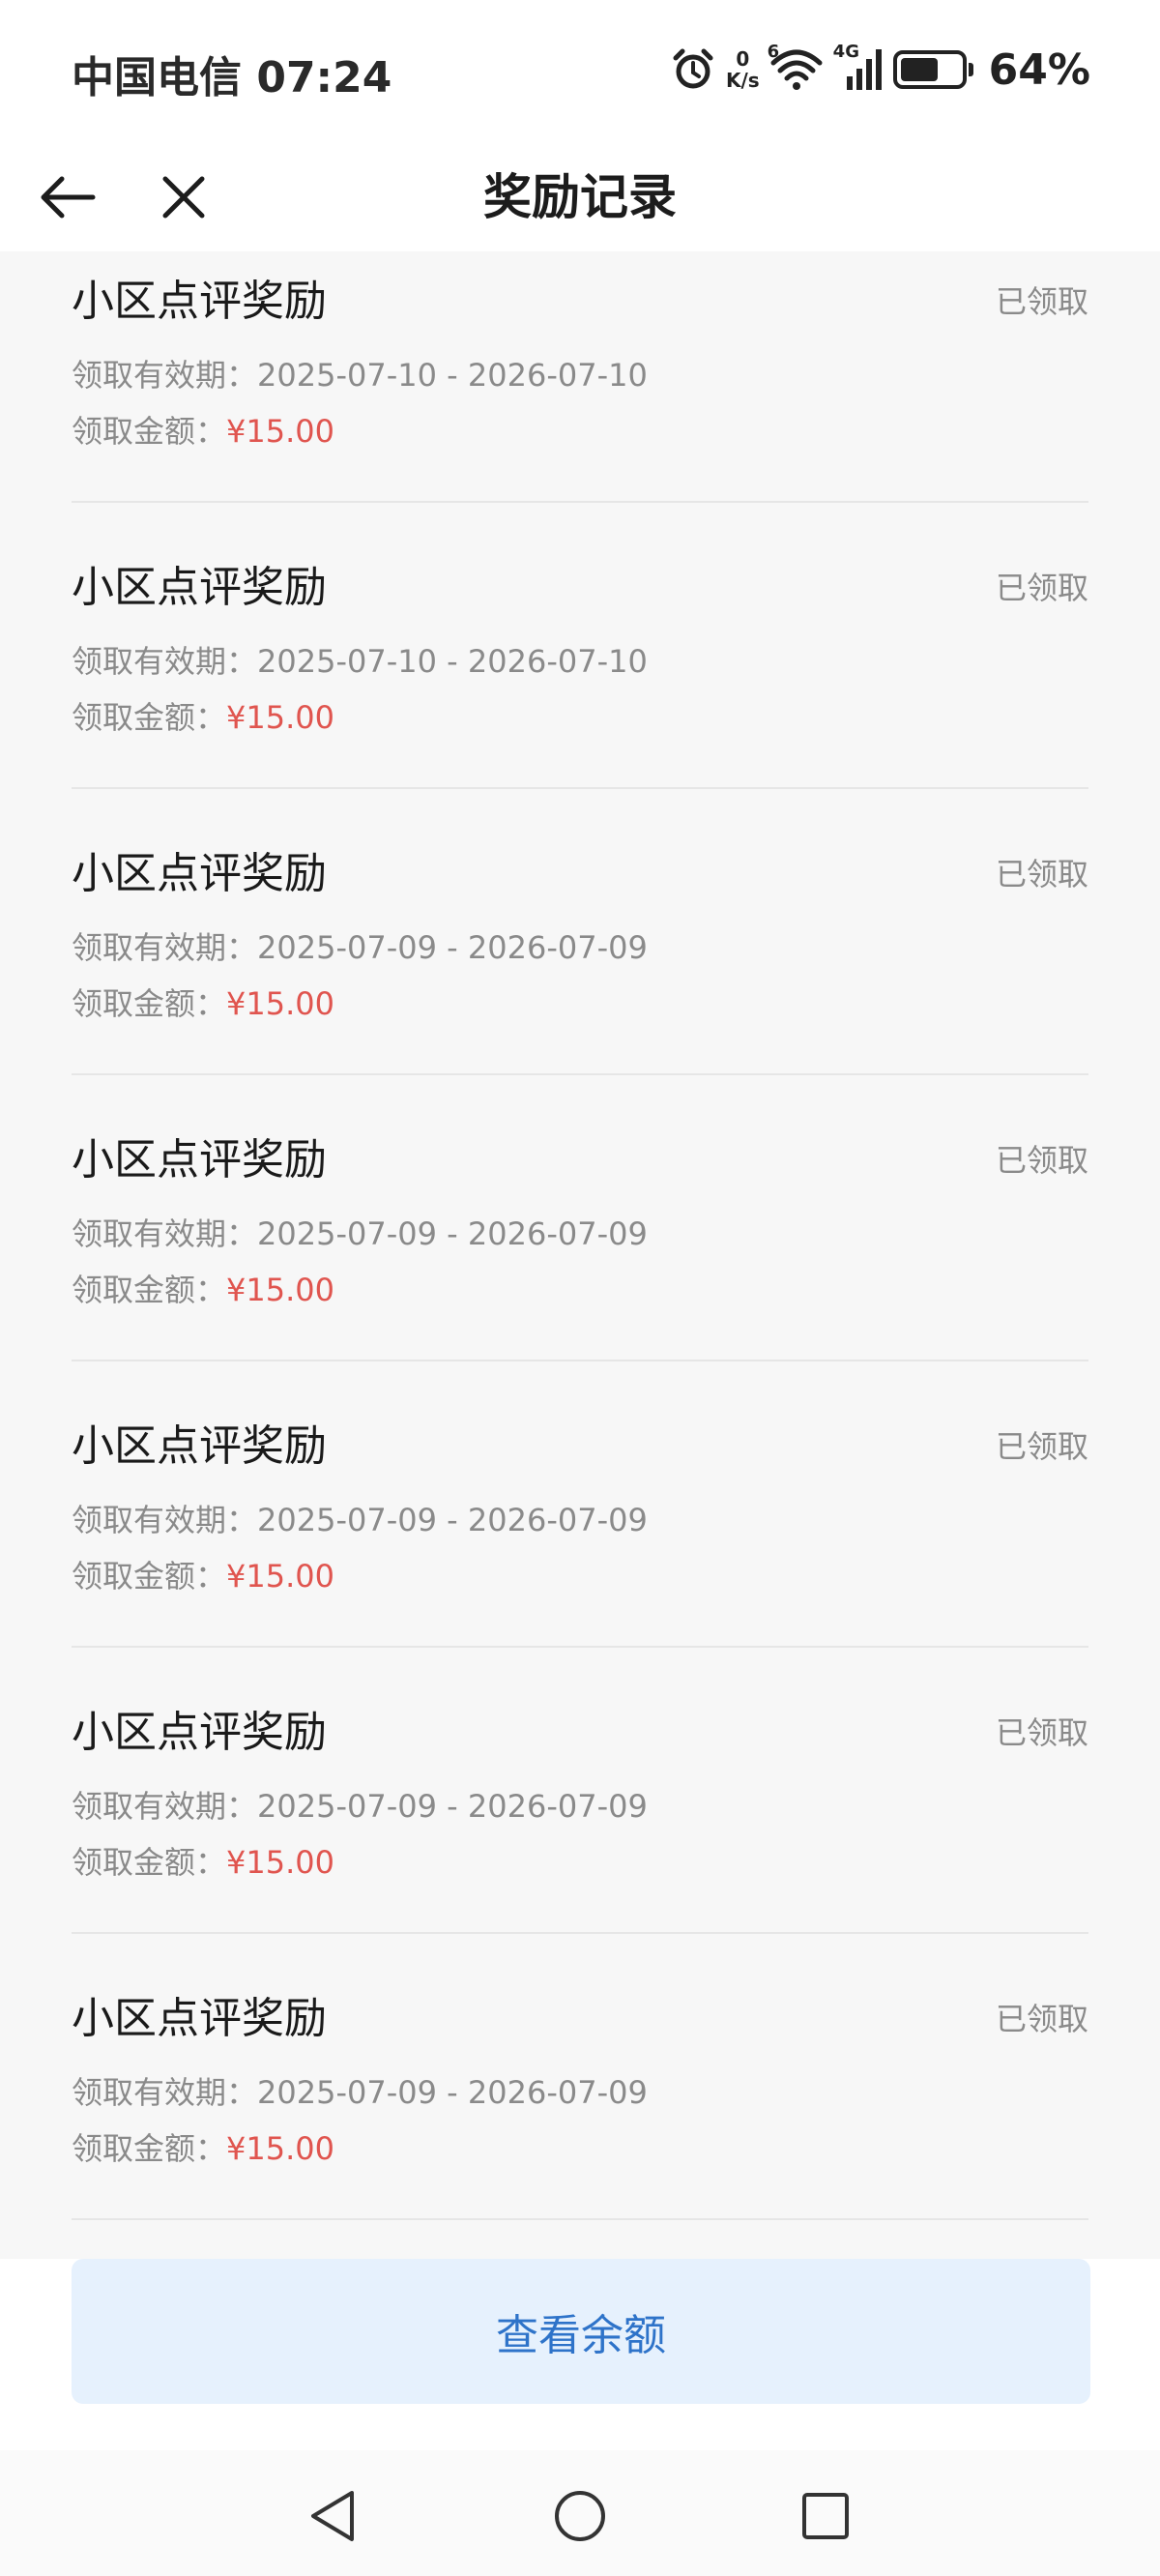 This screenshot has height=2576, width=1160. I want to click on page-title: 奖励记录, so click(580, 197).